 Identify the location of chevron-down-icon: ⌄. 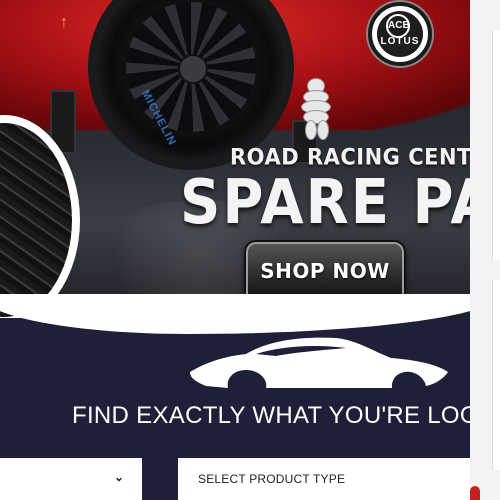
(118, 477).